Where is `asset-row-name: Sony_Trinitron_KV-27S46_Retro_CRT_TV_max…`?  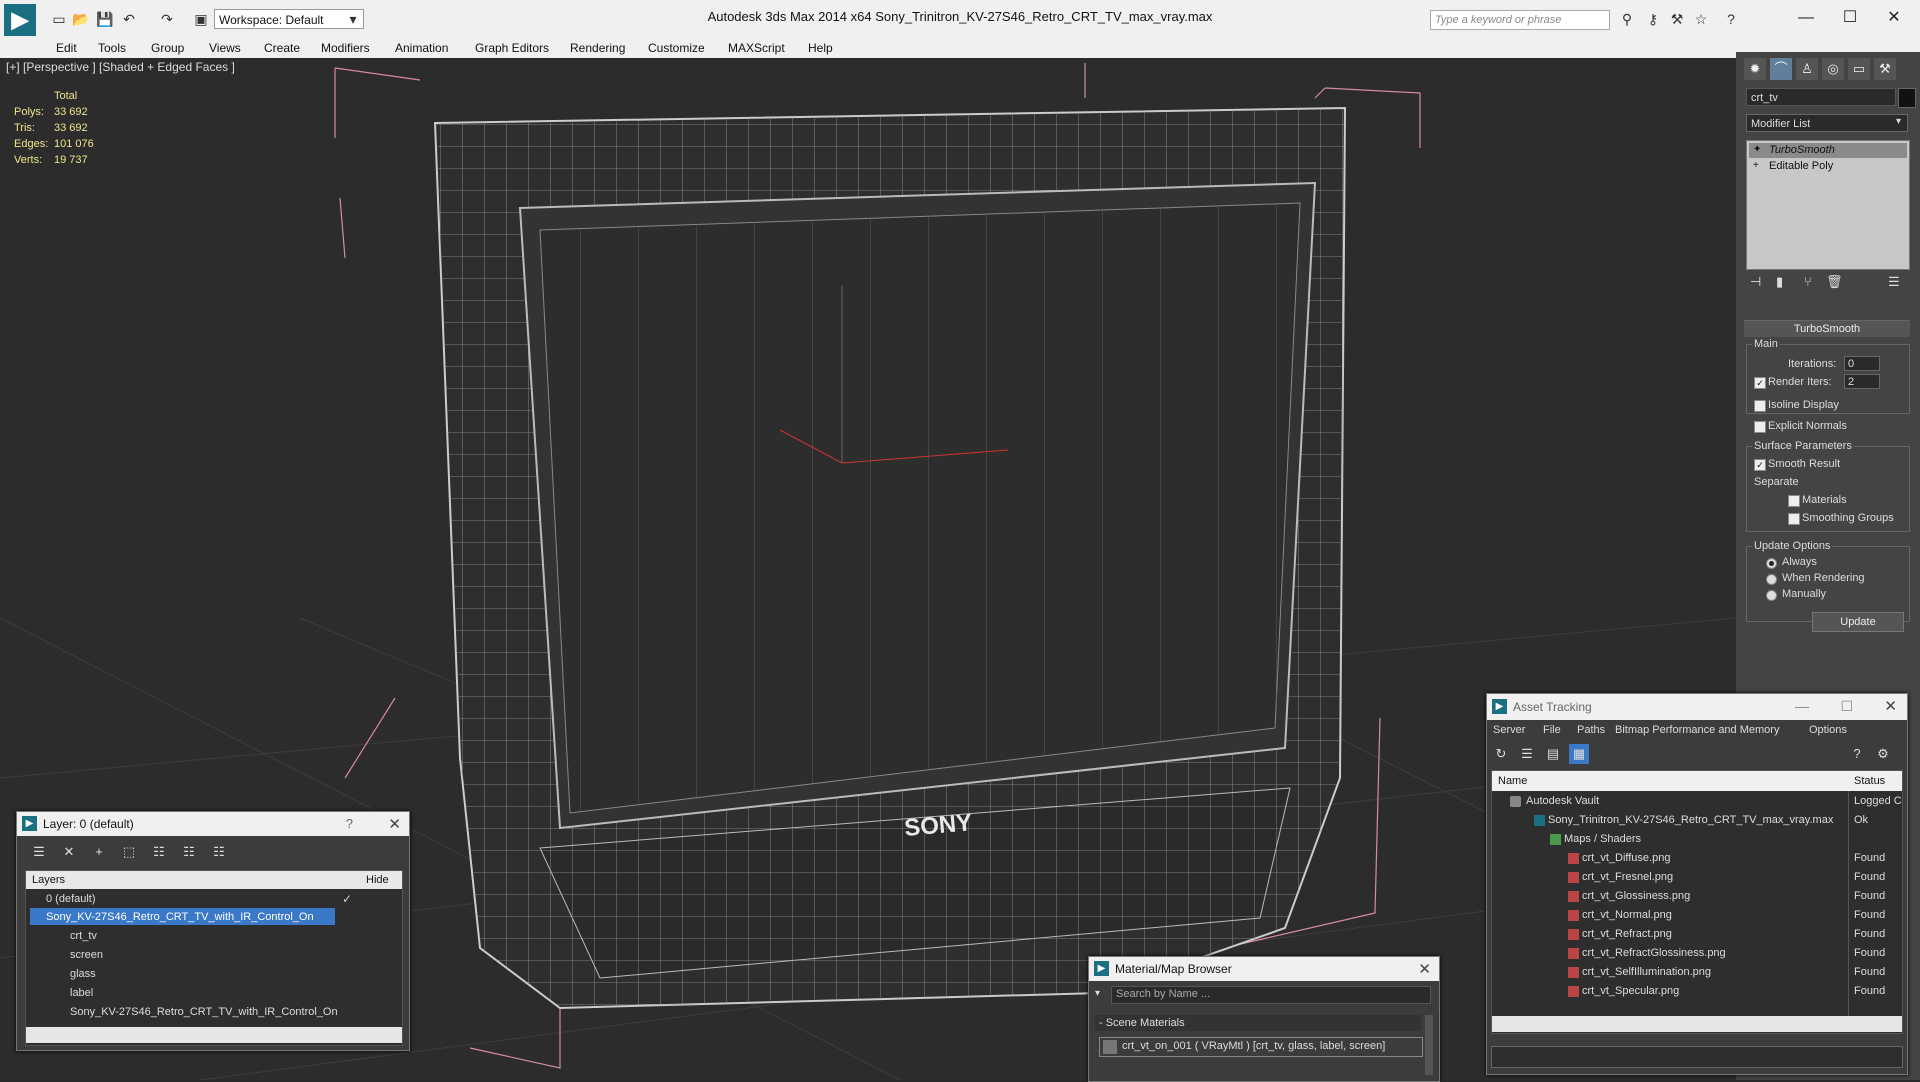 asset-row-name: Sony_Trinitron_KV-27S46_Retro_CRT_TV_max… is located at coordinates (1690, 820).